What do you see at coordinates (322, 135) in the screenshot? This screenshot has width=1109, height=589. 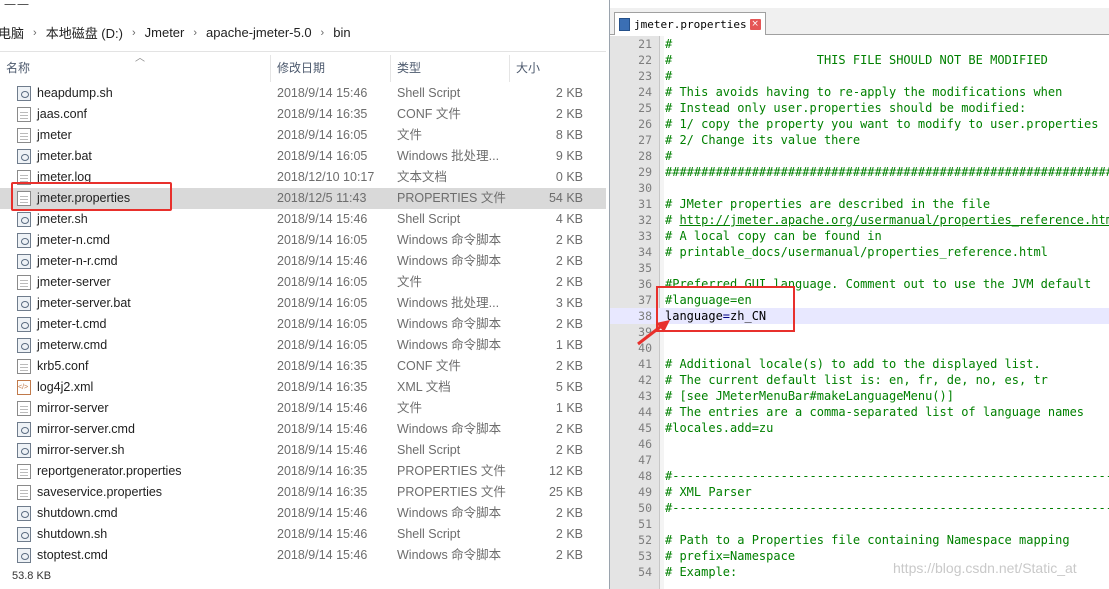 I see `file-date: 2018/9/14 16:05` at bounding box center [322, 135].